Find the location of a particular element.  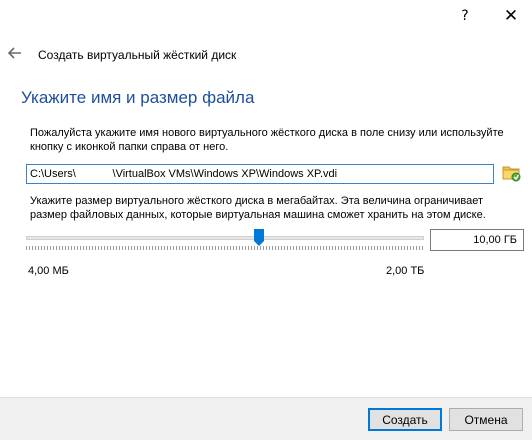

slider-handle is located at coordinates (258, 237).